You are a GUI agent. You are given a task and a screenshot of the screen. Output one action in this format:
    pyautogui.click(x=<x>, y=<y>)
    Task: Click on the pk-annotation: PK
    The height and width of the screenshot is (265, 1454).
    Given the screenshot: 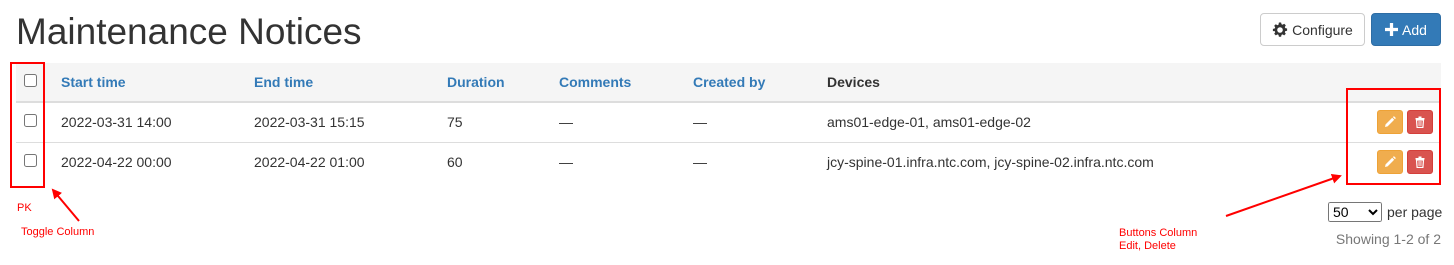 What is the action you would take?
    pyautogui.click(x=24, y=208)
    